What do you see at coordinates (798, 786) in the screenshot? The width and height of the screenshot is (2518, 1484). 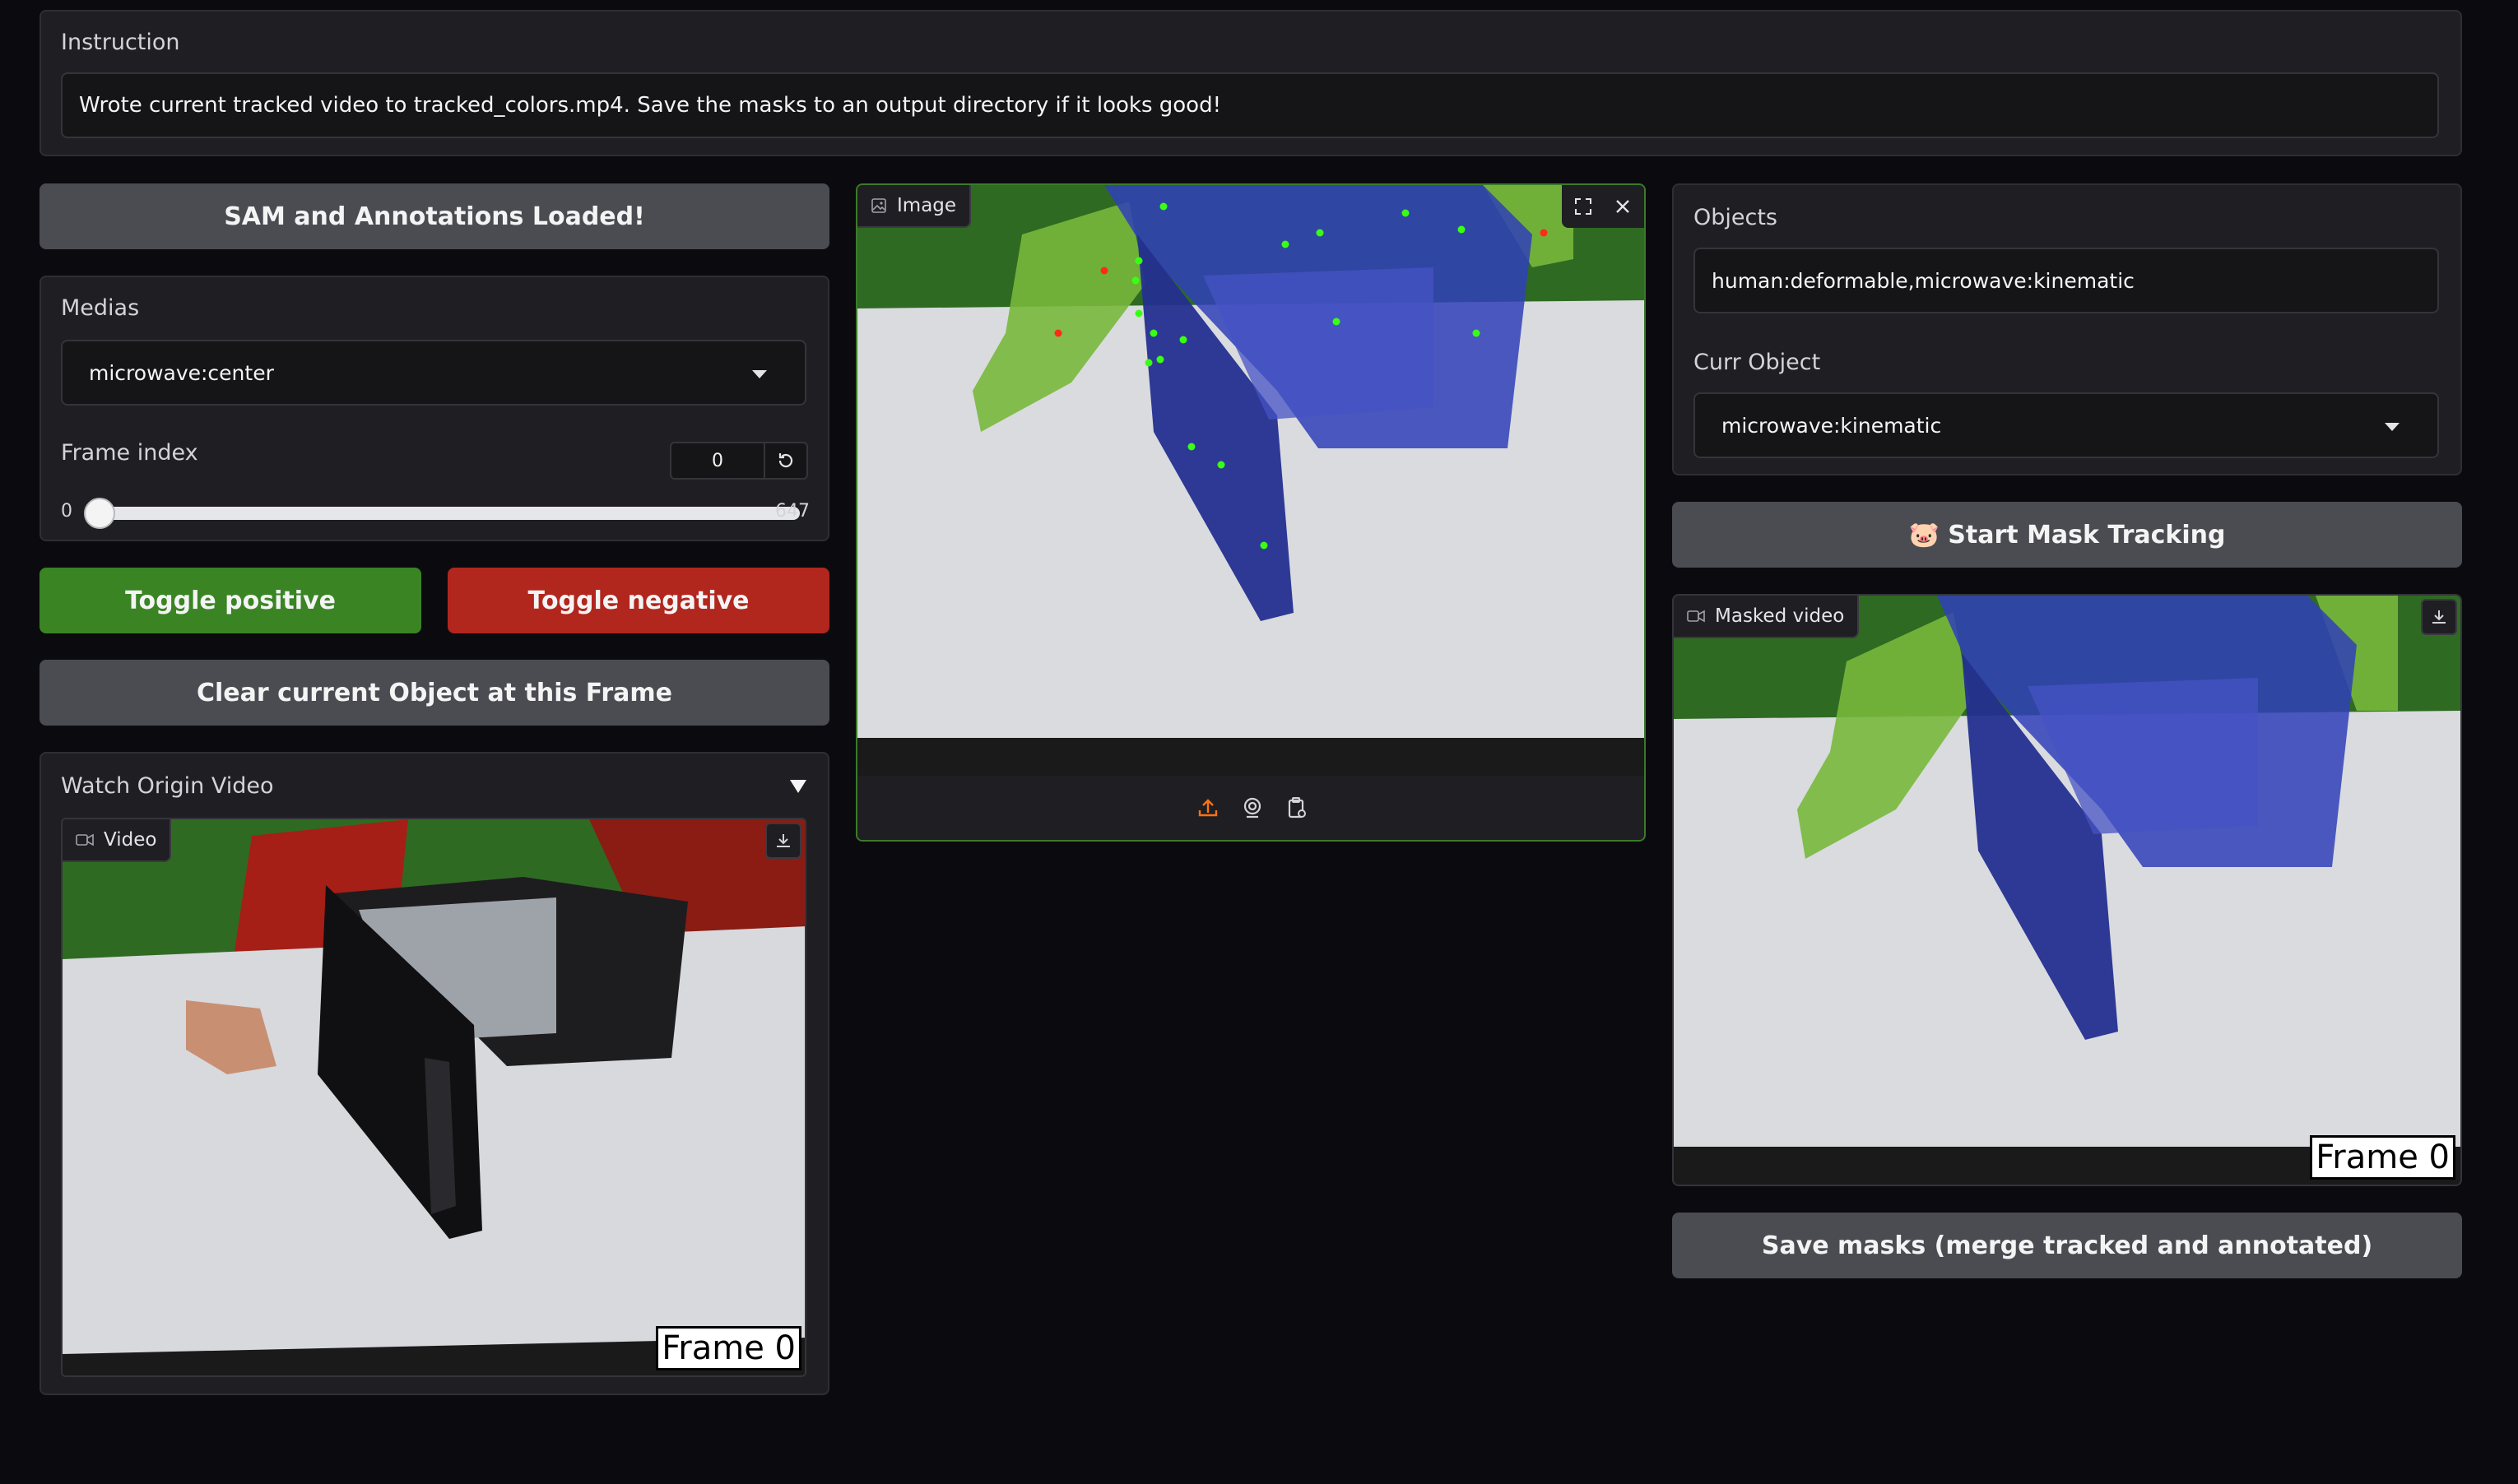 I see `collapse-triangle-icon` at bounding box center [798, 786].